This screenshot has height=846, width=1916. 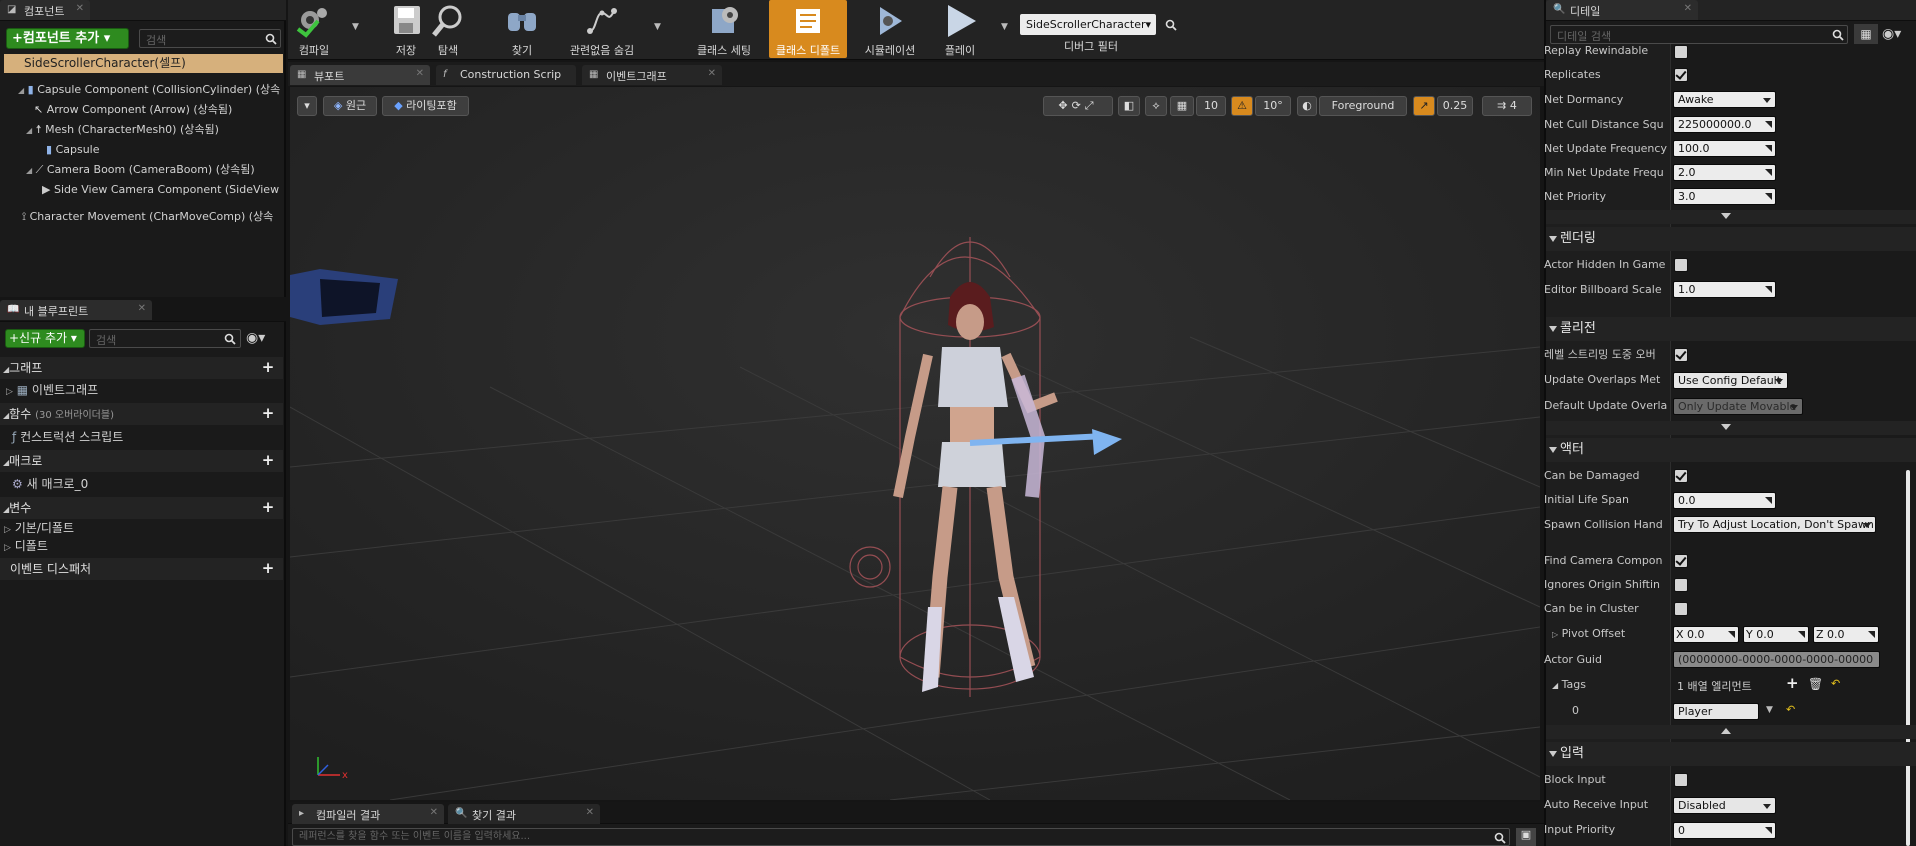 What do you see at coordinates (76, 310) in the screenshot?
I see `tab-my-blueprint: 📖 내 블루프린트 ✕` at bounding box center [76, 310].